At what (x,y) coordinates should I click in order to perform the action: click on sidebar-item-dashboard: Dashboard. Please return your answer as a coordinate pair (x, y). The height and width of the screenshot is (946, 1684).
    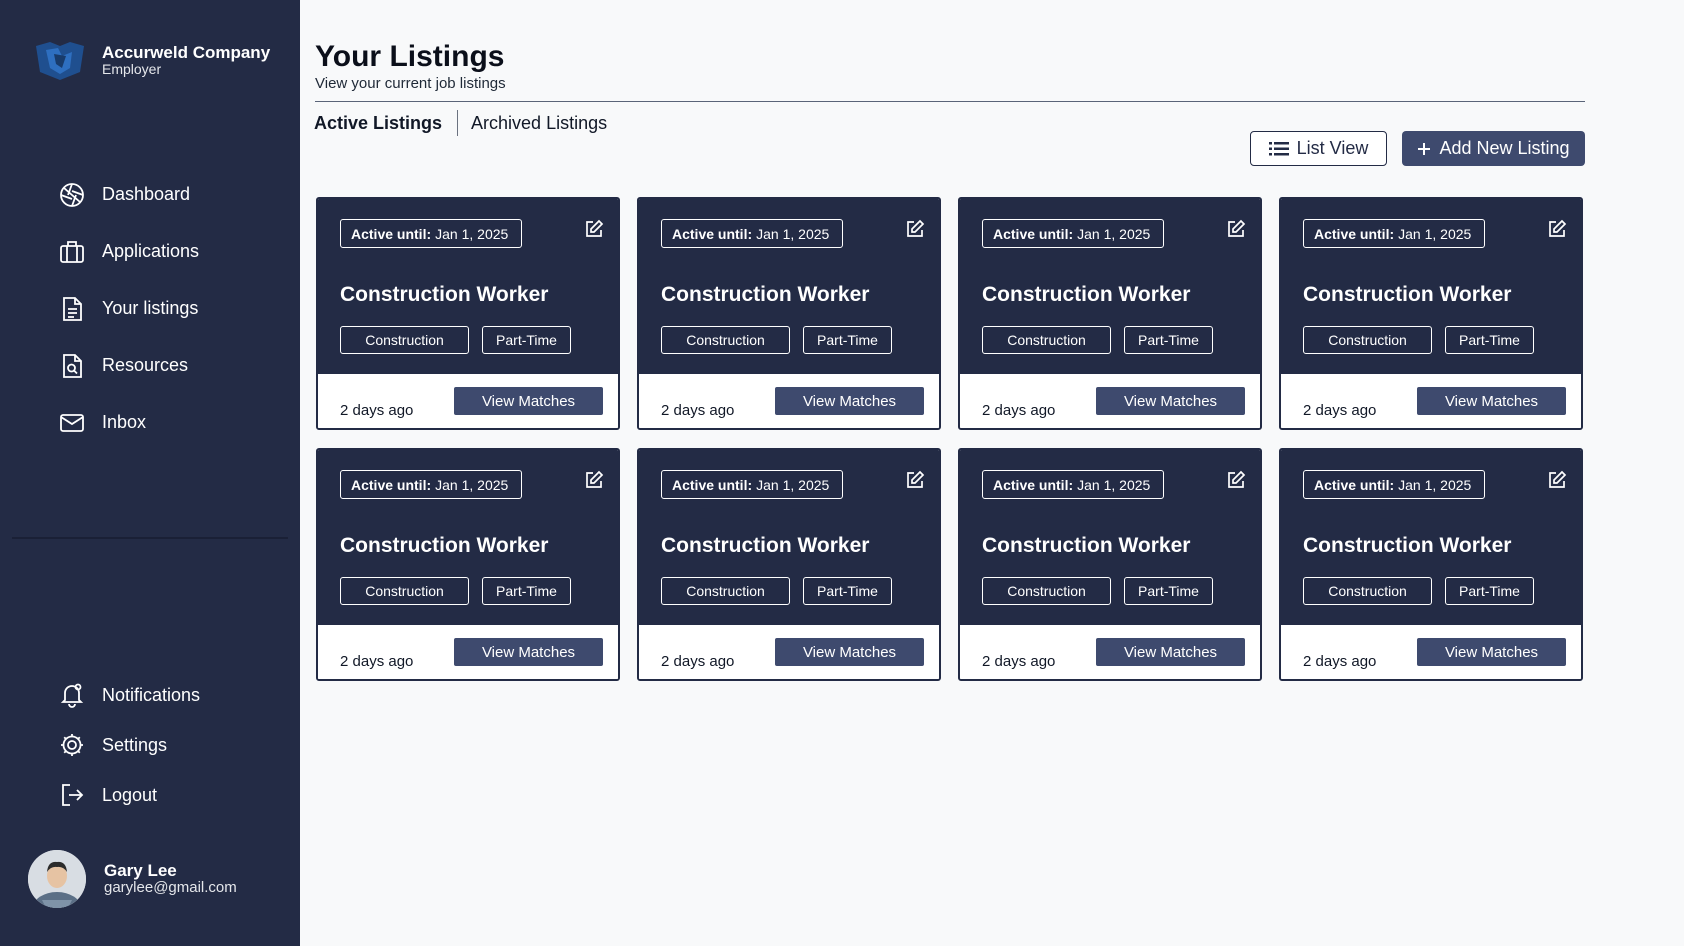
    Looking at the image, I should click on (128, 194).